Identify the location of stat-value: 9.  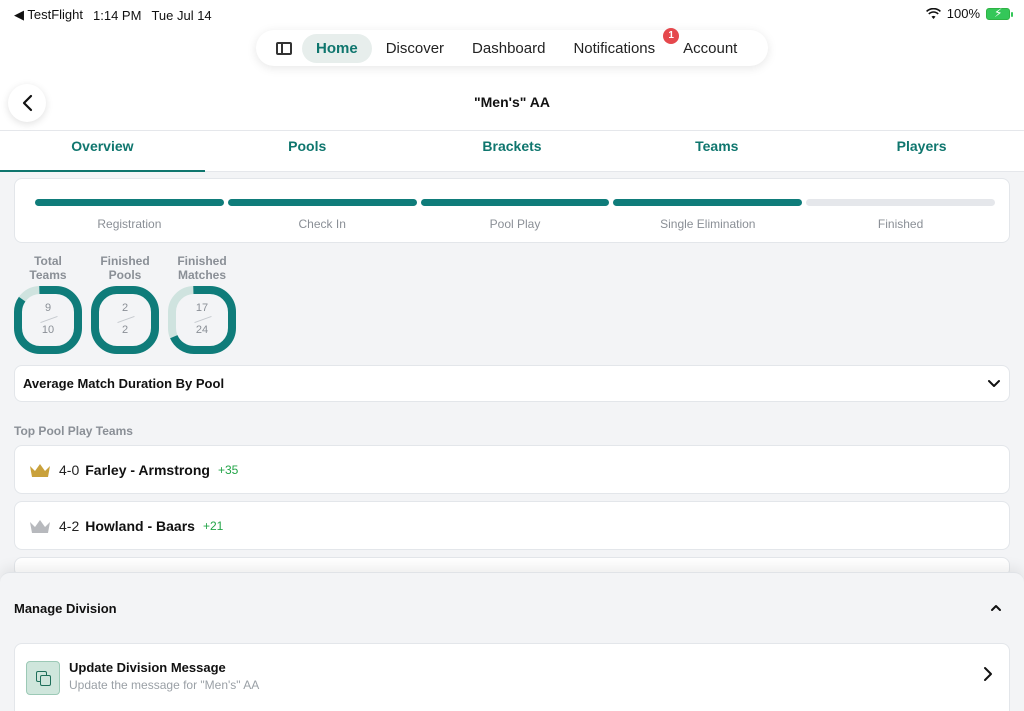
(48, 308).